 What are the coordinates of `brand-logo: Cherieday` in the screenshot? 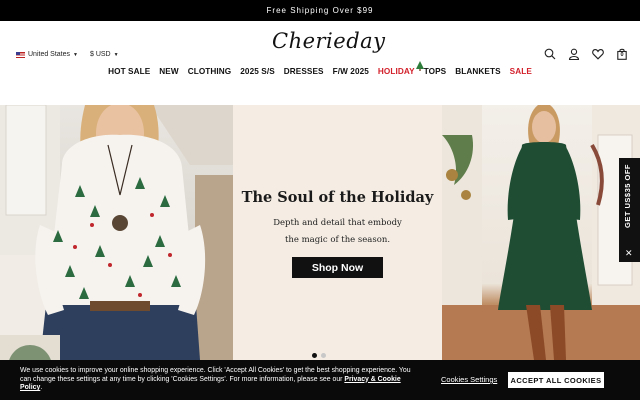 It's located at (328, 43).